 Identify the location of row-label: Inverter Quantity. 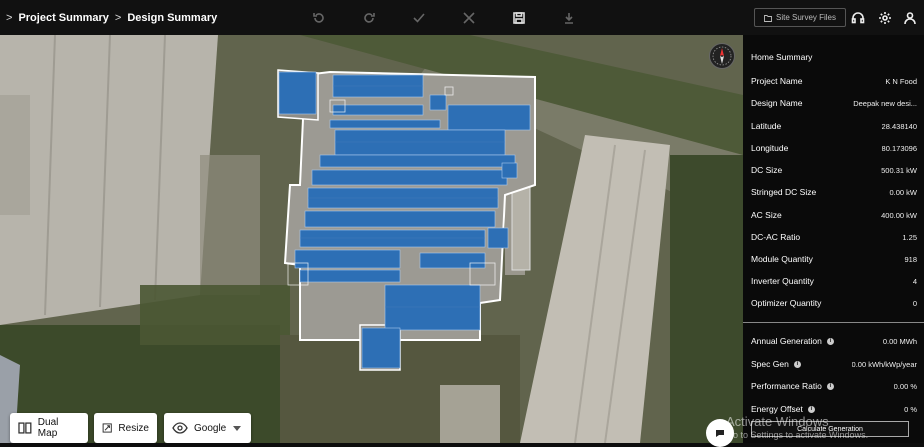
(782, 281).